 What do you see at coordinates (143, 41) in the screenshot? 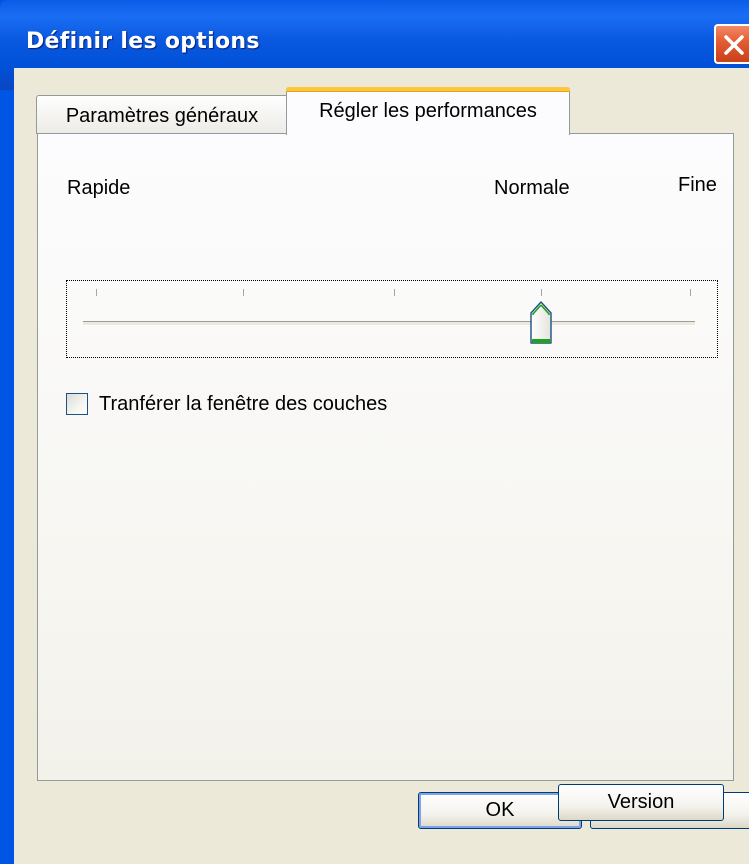
I see `window-title: Définir les options` at bounding box center [143, 41].